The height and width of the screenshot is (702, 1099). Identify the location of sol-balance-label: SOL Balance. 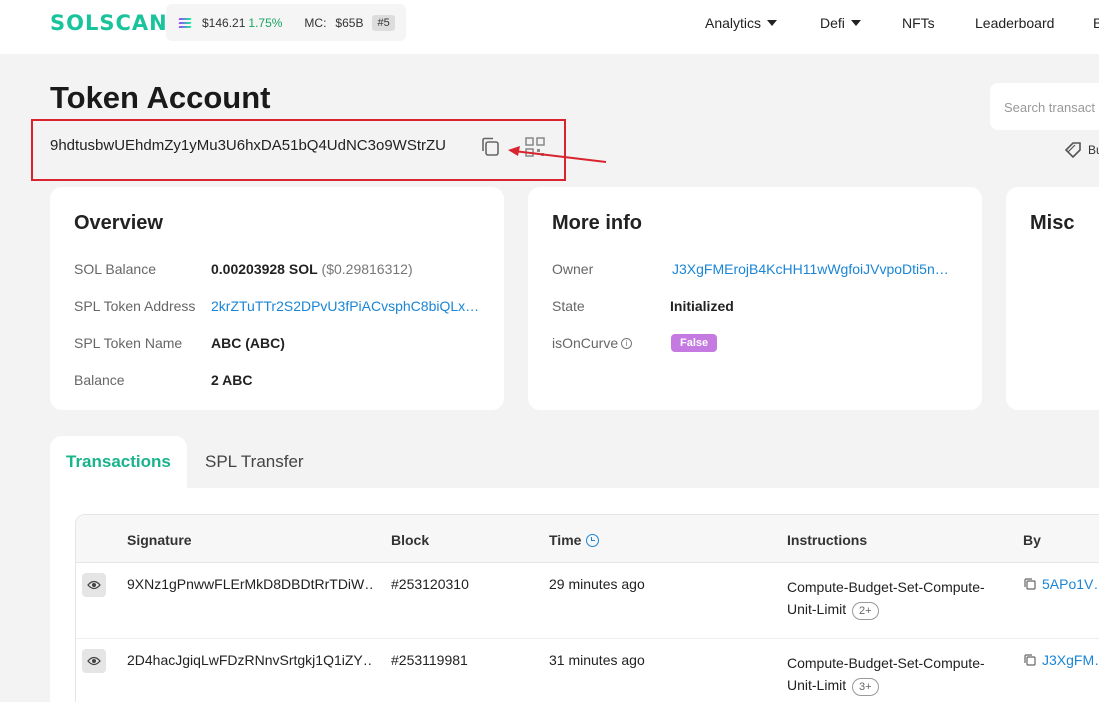
(115, 269).